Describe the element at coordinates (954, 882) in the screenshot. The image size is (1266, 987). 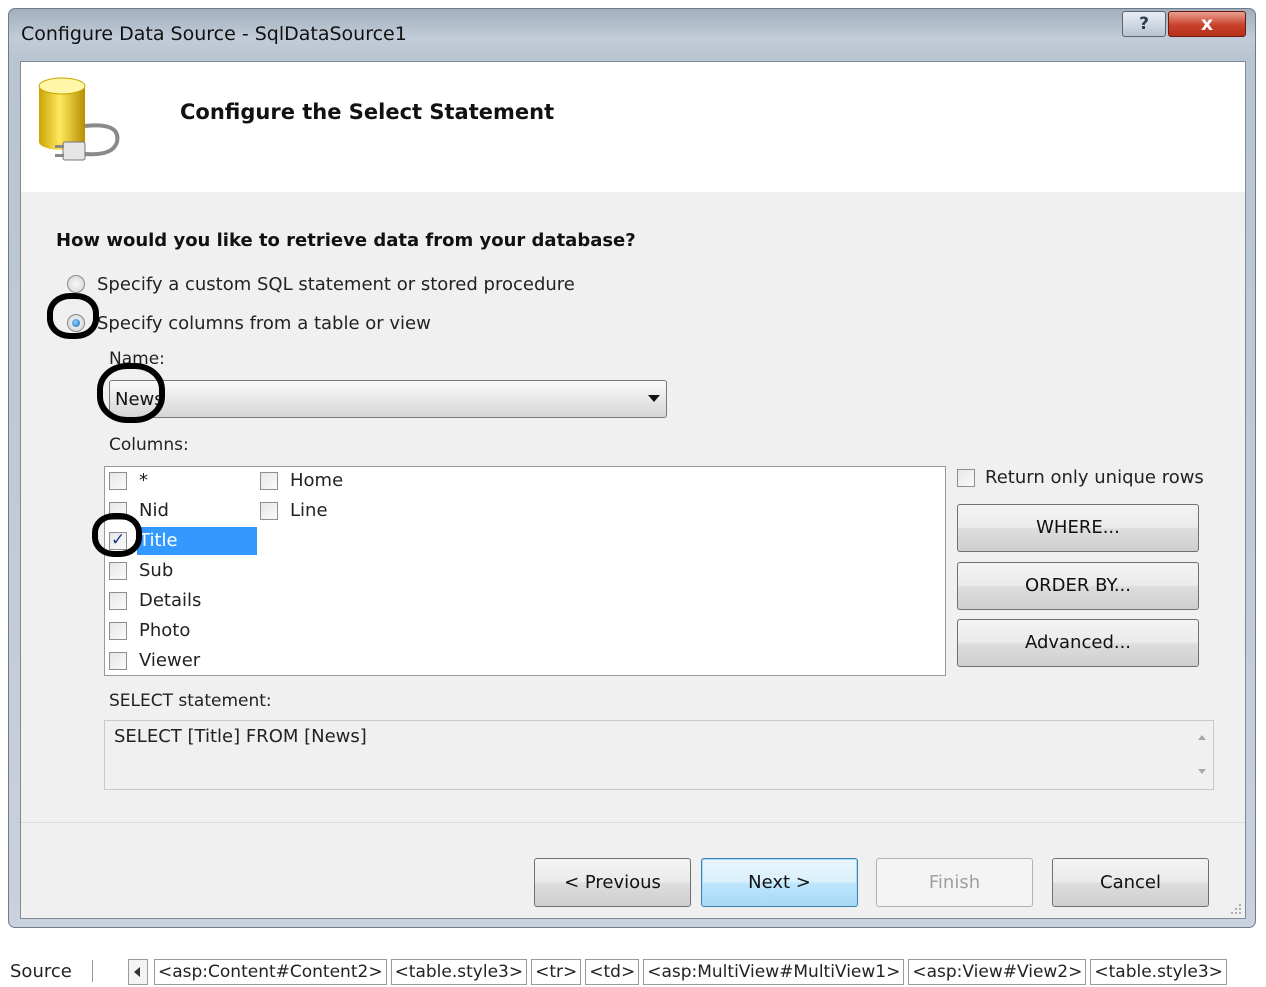
I see `finish-button: Finish` at that location.